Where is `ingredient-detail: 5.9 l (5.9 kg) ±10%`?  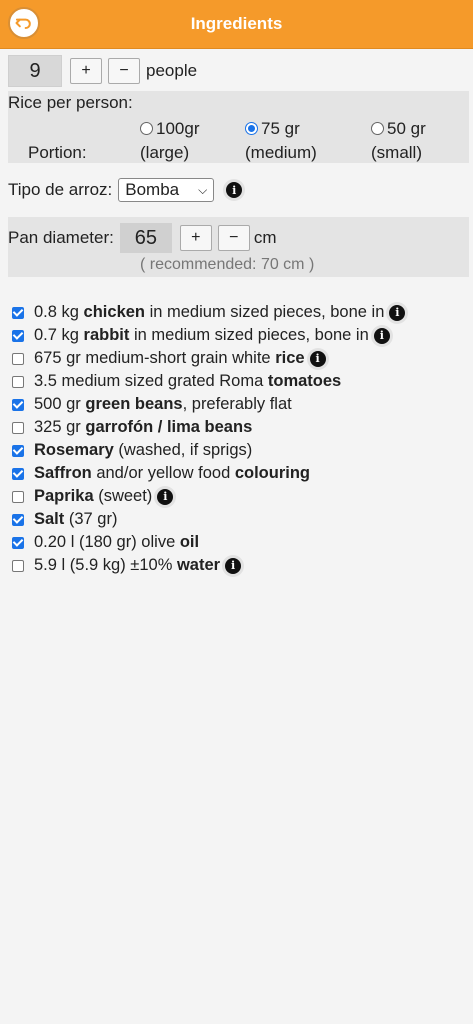
ingredient-detail: 5.9 l (5.9 kg) ±10% is located at coordinates (105, 565).